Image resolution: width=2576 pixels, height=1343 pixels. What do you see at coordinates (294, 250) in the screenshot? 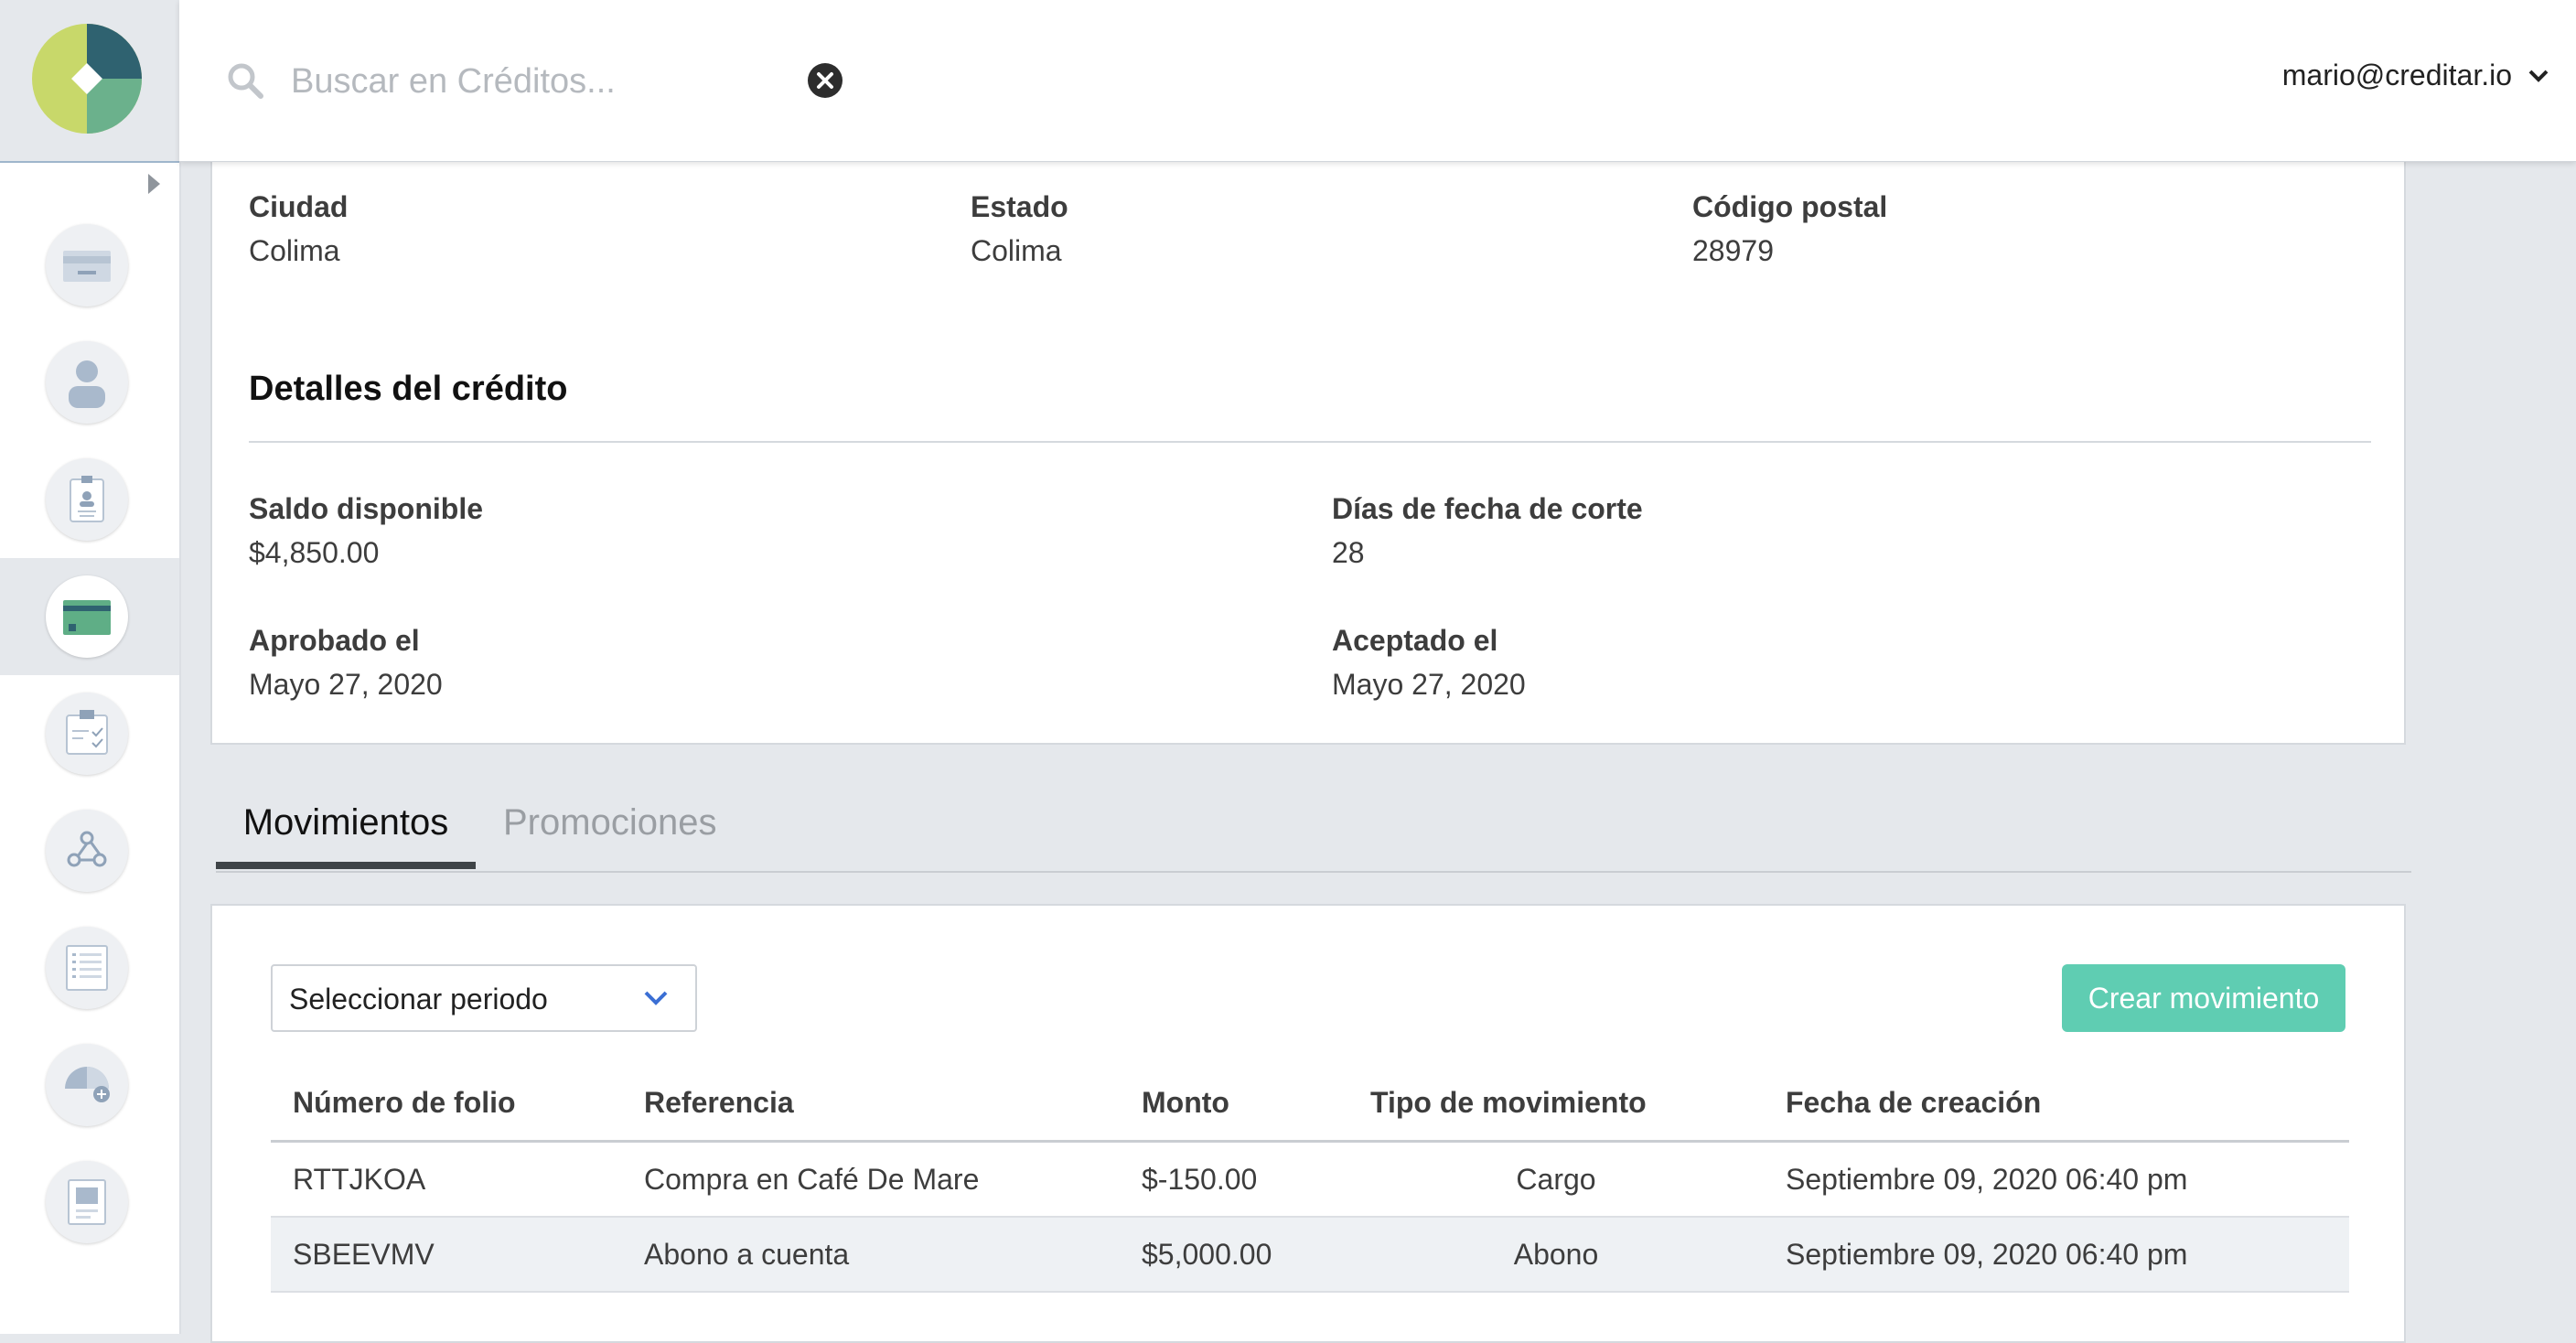
I see `city-value: Colima` at bounding box center [294, 250].